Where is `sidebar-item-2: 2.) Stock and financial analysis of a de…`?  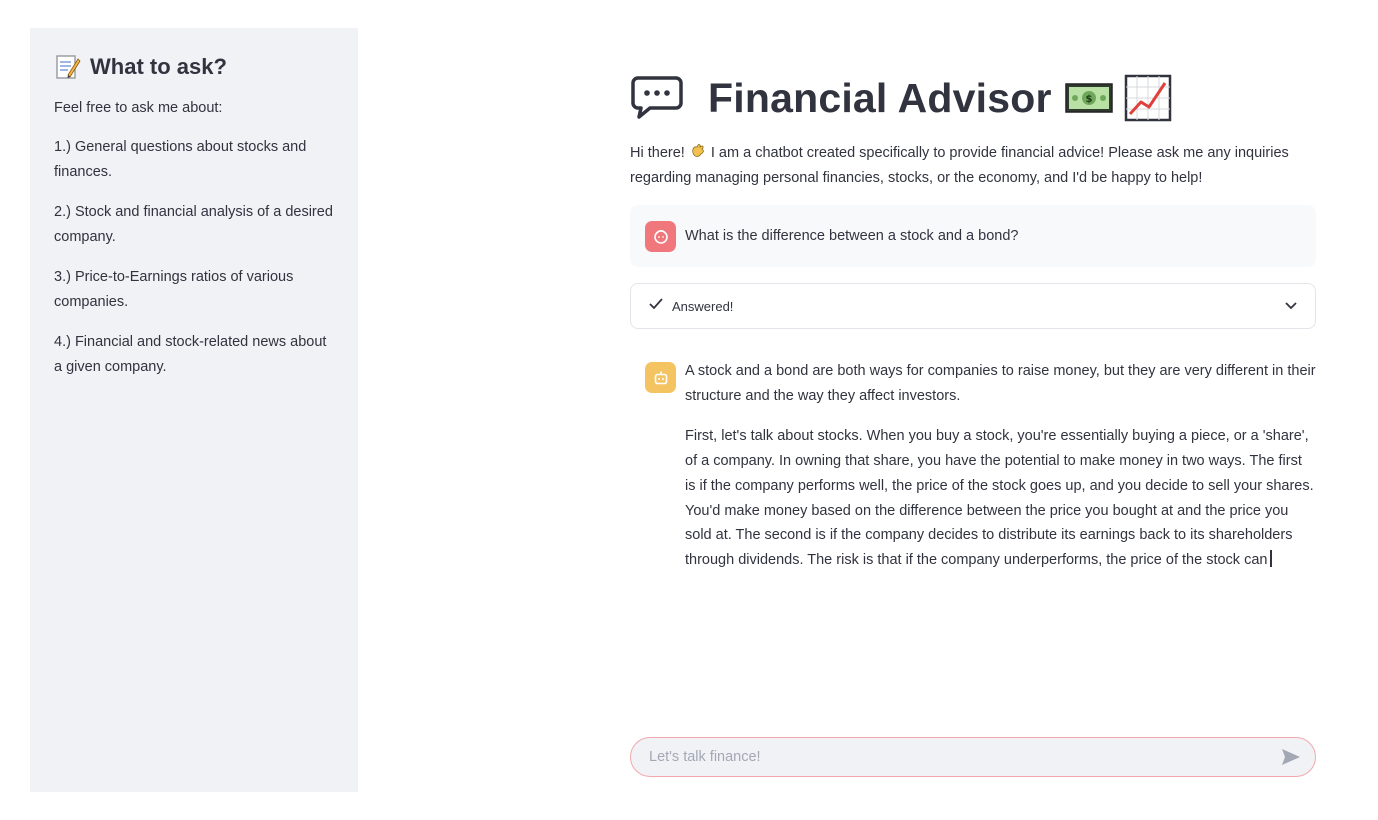
sidebar-item-2: 2.) Stock and financial analysis of a de… is located at coordinates (193, 224).